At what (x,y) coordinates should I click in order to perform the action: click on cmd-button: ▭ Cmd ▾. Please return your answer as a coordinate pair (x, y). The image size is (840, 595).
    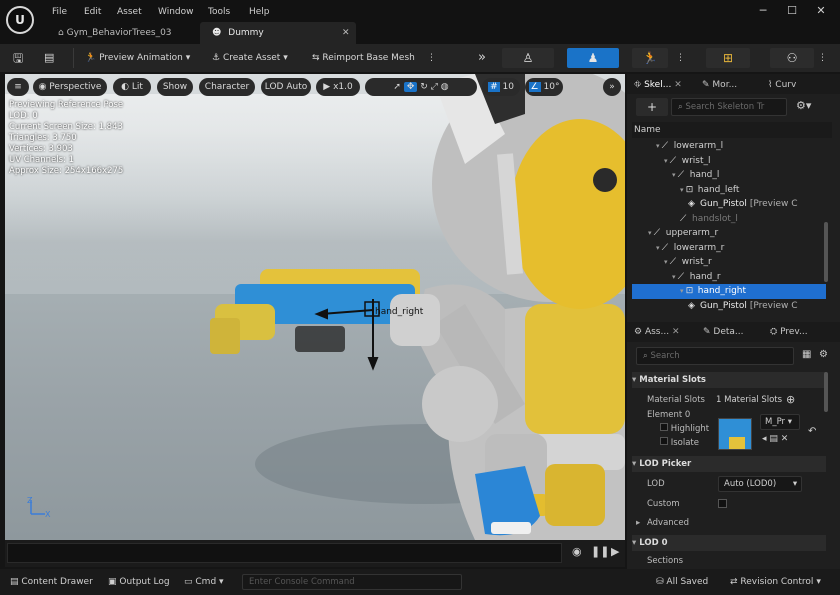
    Looking at the image, I should click on (204, 582).